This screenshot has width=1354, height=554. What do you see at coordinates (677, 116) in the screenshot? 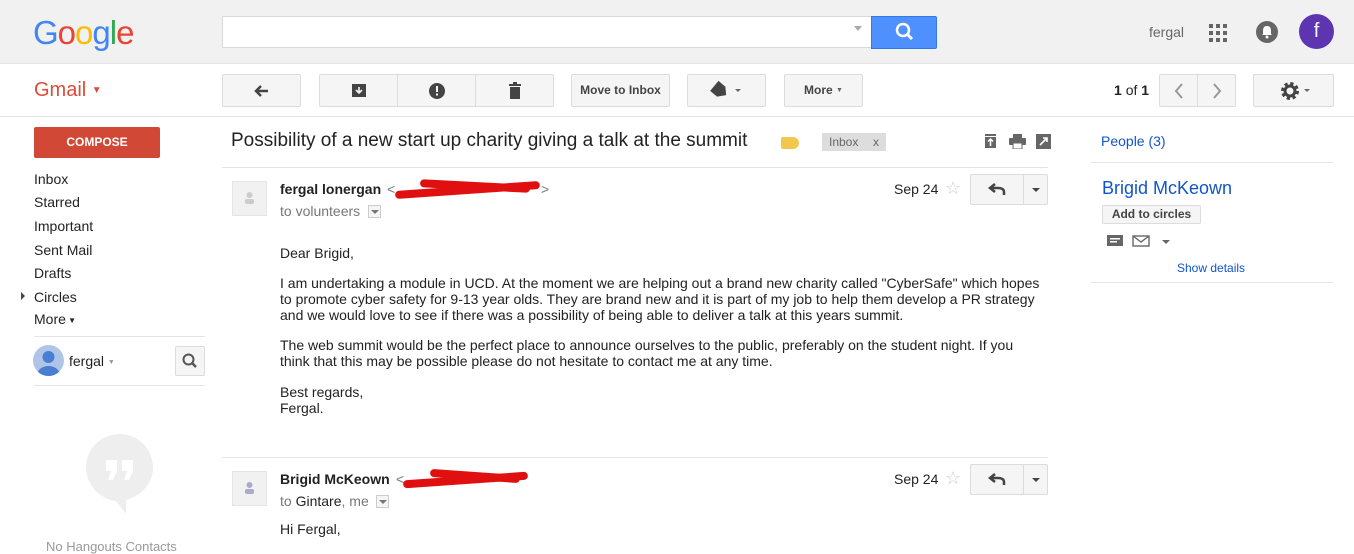
I see `header-divider` at bounding box center [677, 116].